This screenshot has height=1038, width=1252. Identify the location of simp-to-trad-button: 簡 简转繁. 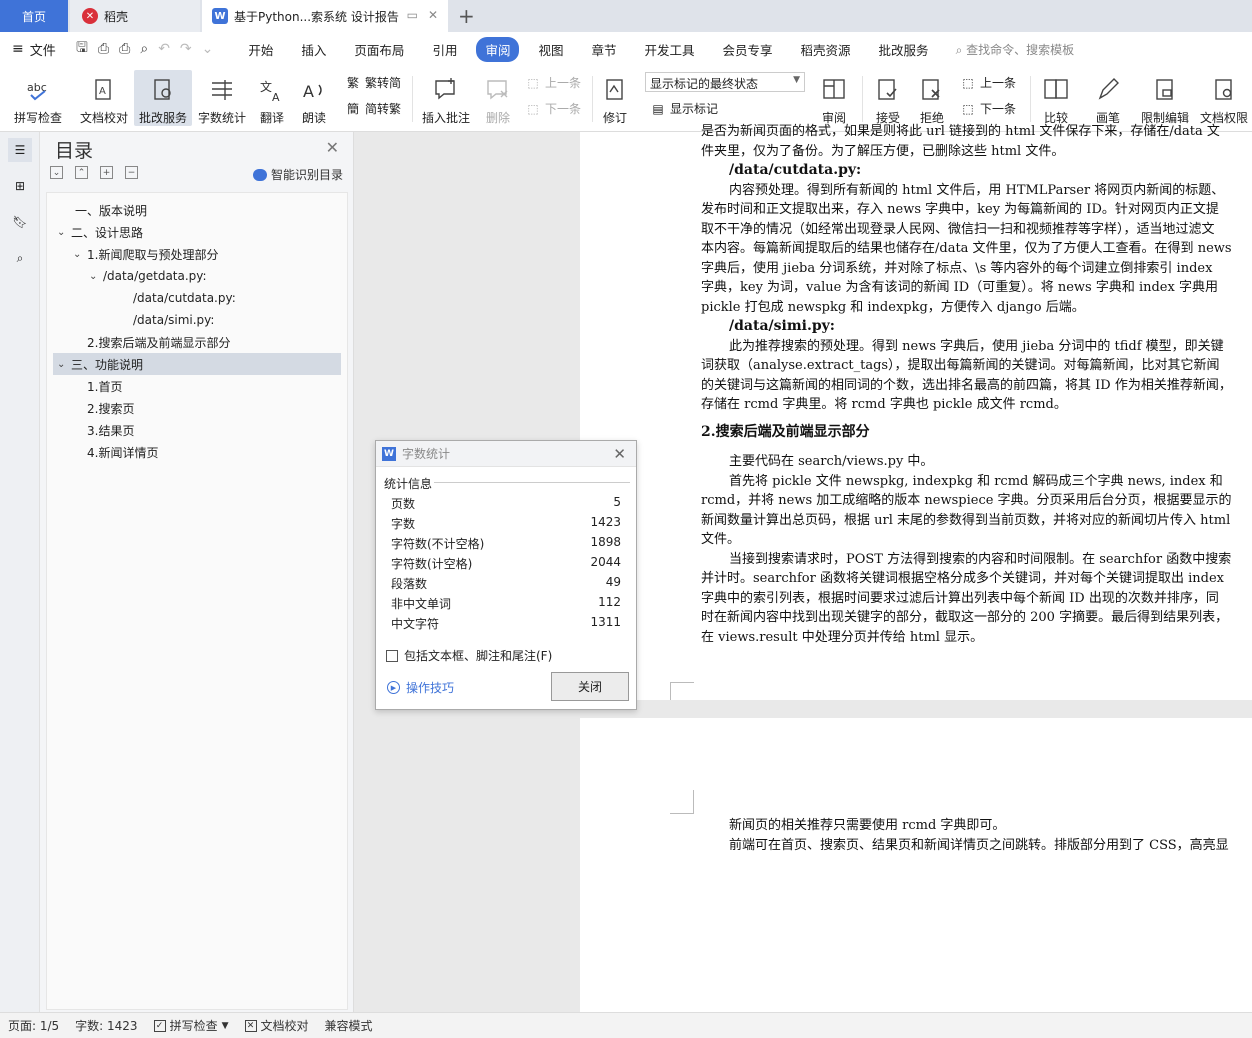
(373, 108).